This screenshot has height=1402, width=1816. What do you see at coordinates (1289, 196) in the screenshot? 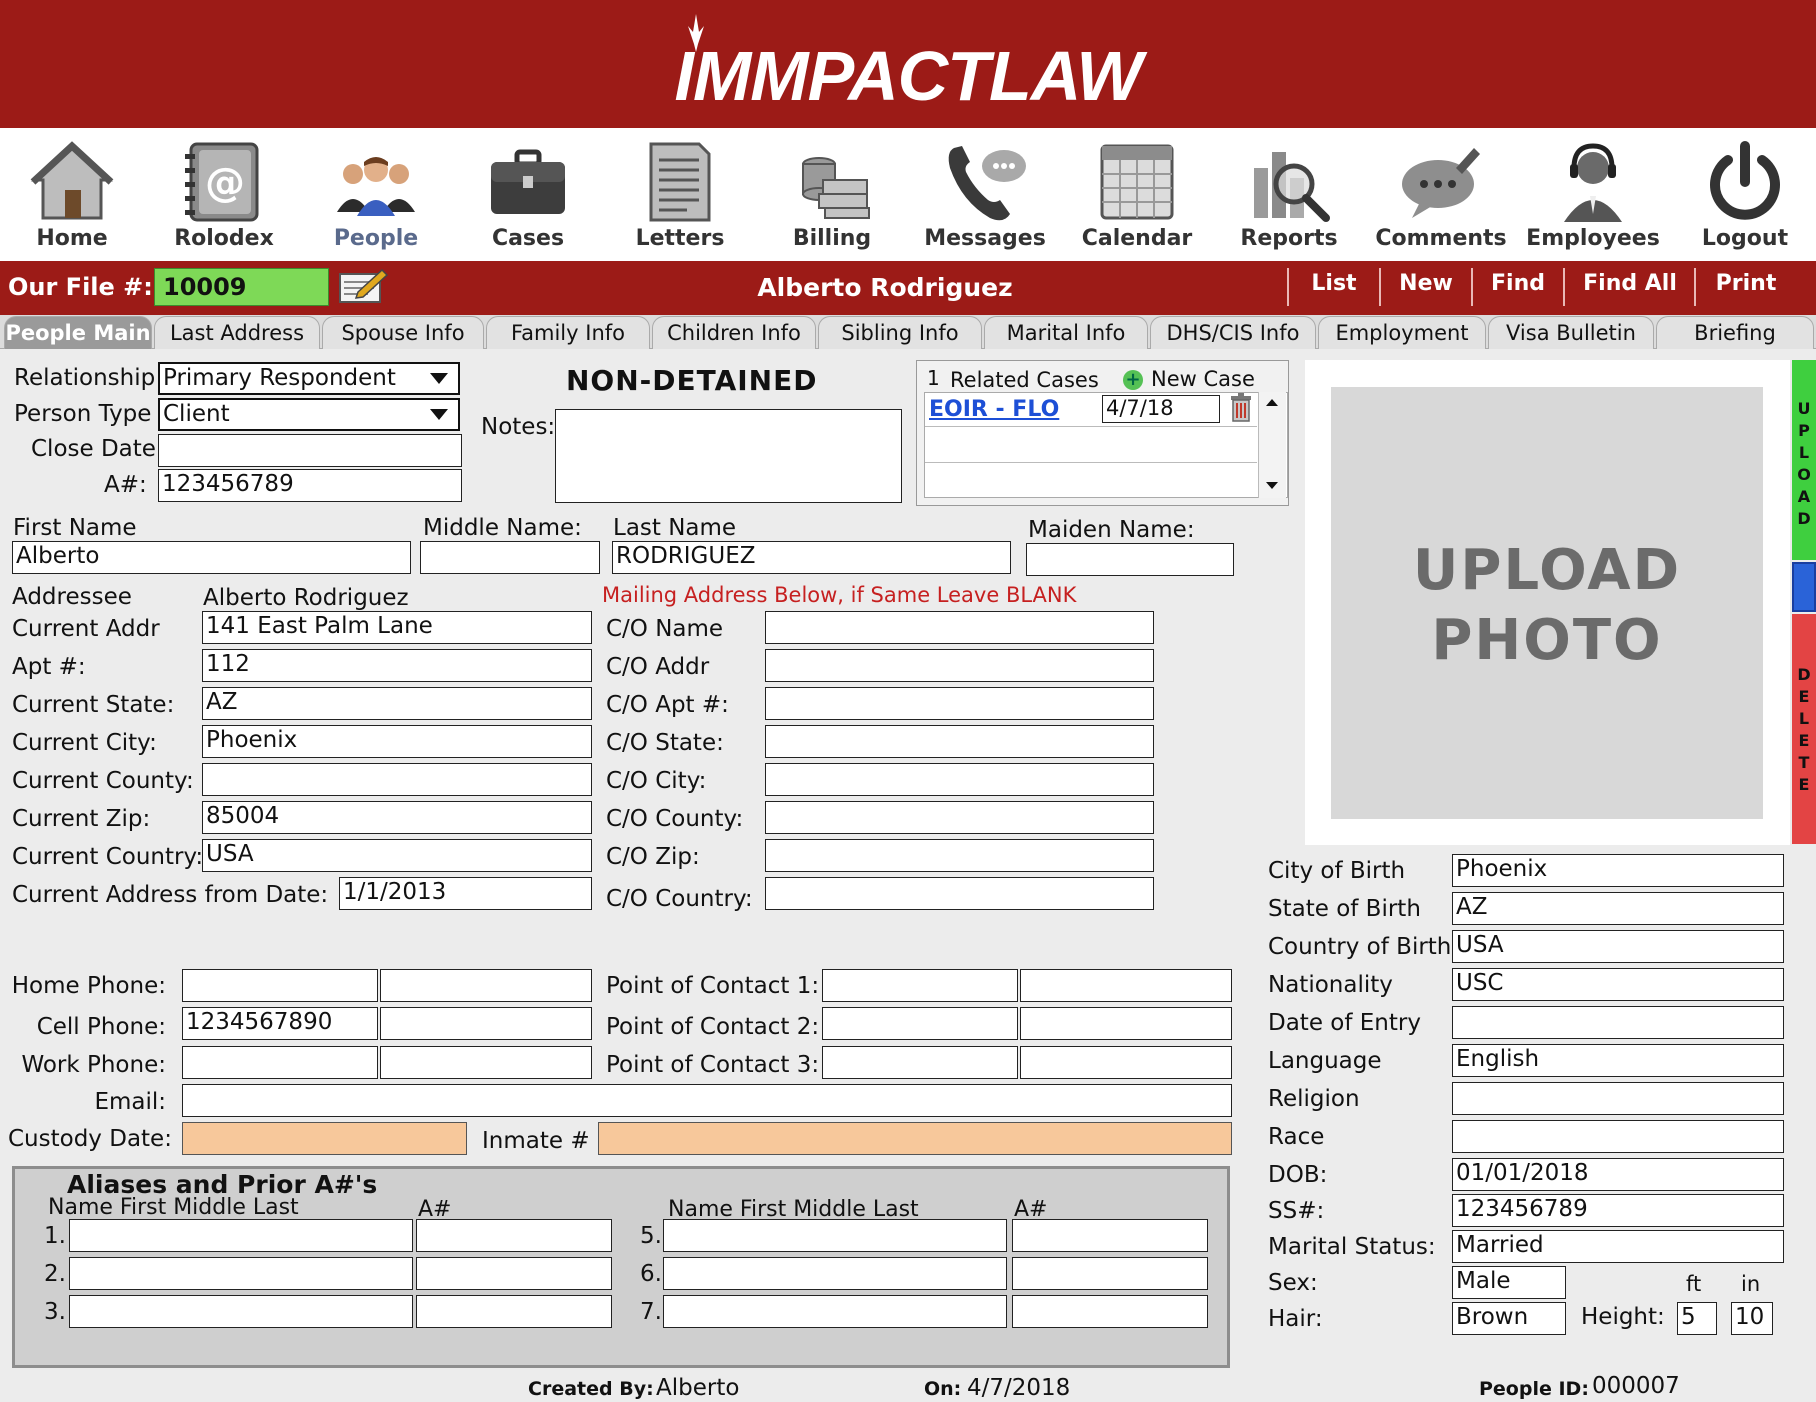
I see `nav-reports: Reports` at bounding box center [1289, 196].